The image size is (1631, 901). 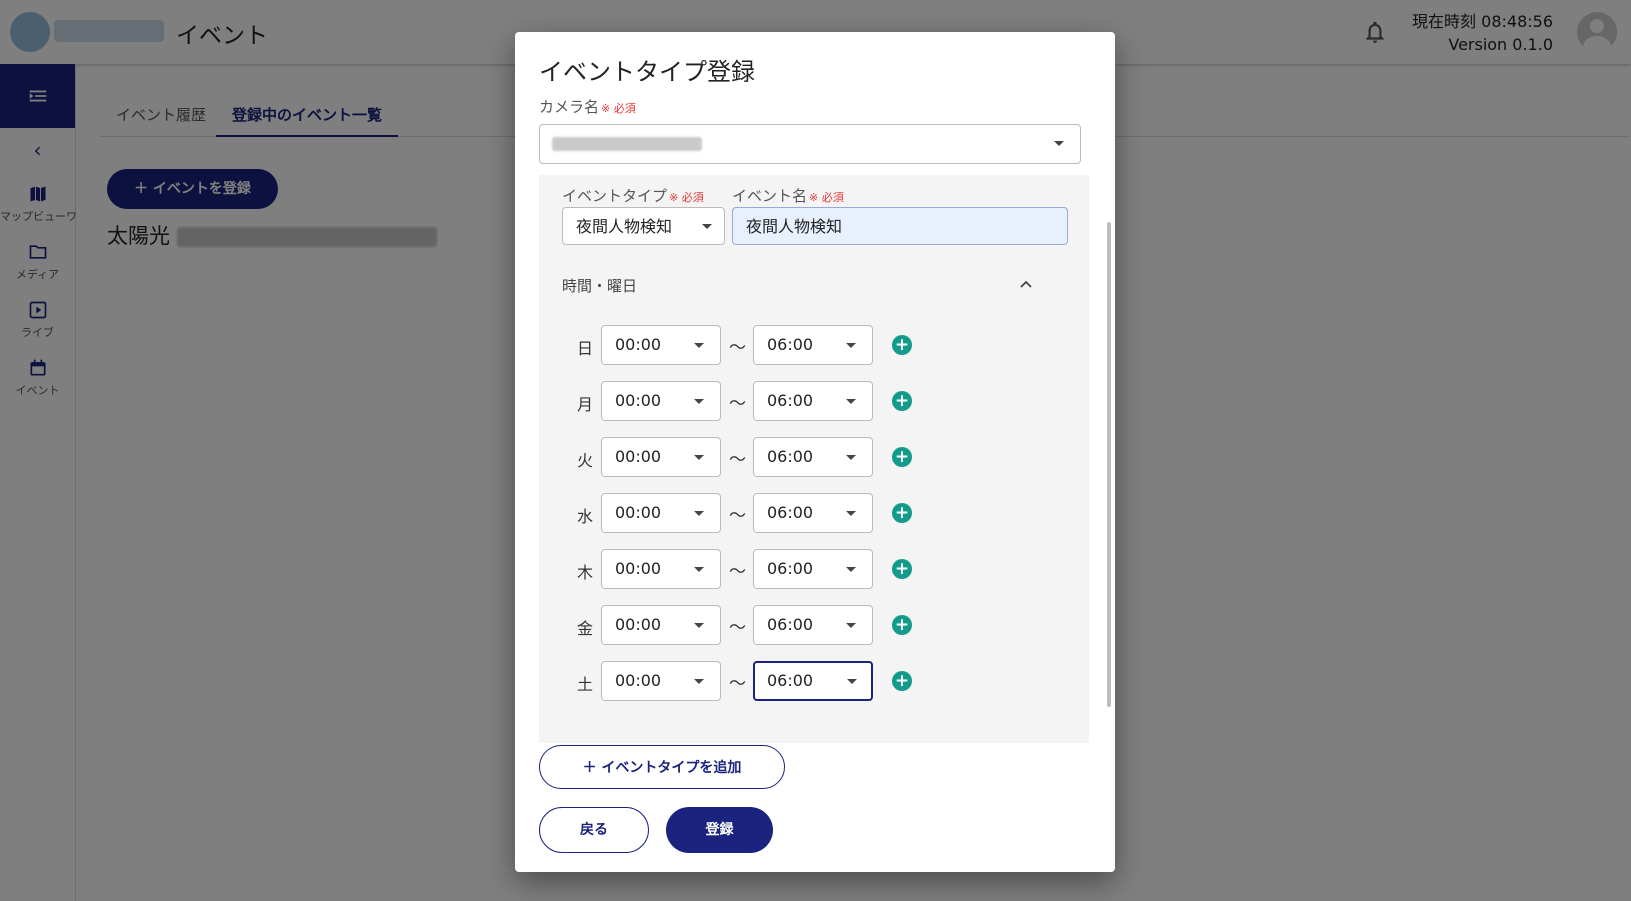 I want to click on event-type-label-text: イベントタイプ, so click(x=615, y=196).